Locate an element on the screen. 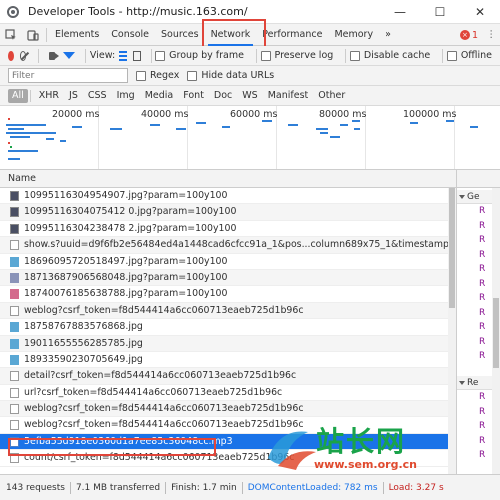  type-filter-font: Font is located at coordinates (193, 96).